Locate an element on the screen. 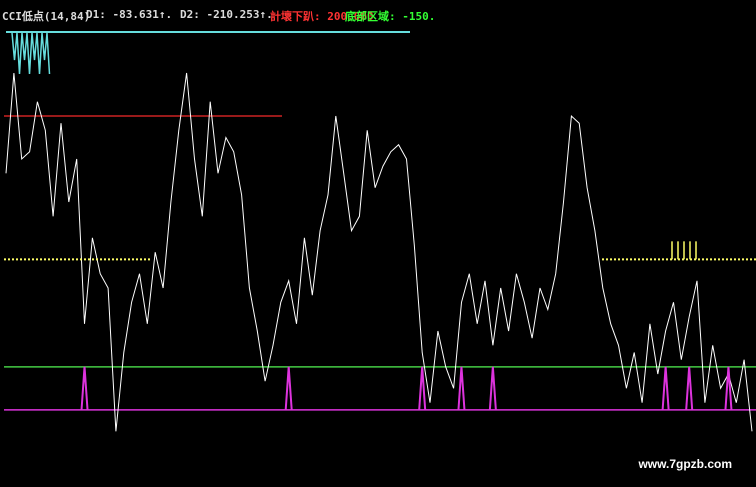  d1-label: D1: -83.631↑. is located at coordinates (129, 14).